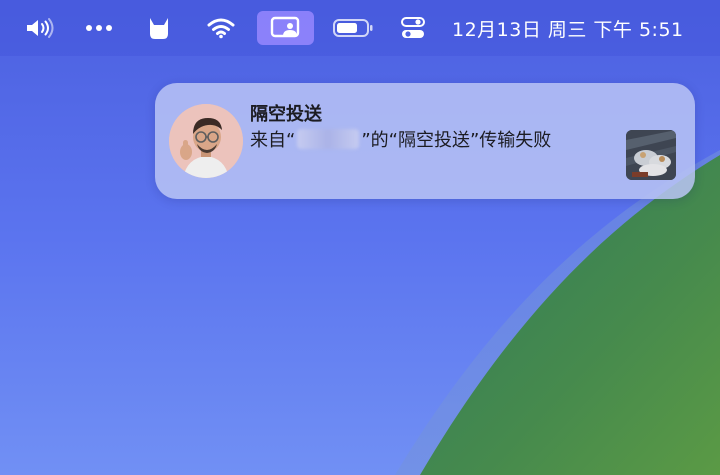 The image size is (720, 475). I want to click on menu-bar: 12月13日 周三 下午 5:51, so click(360, 28).